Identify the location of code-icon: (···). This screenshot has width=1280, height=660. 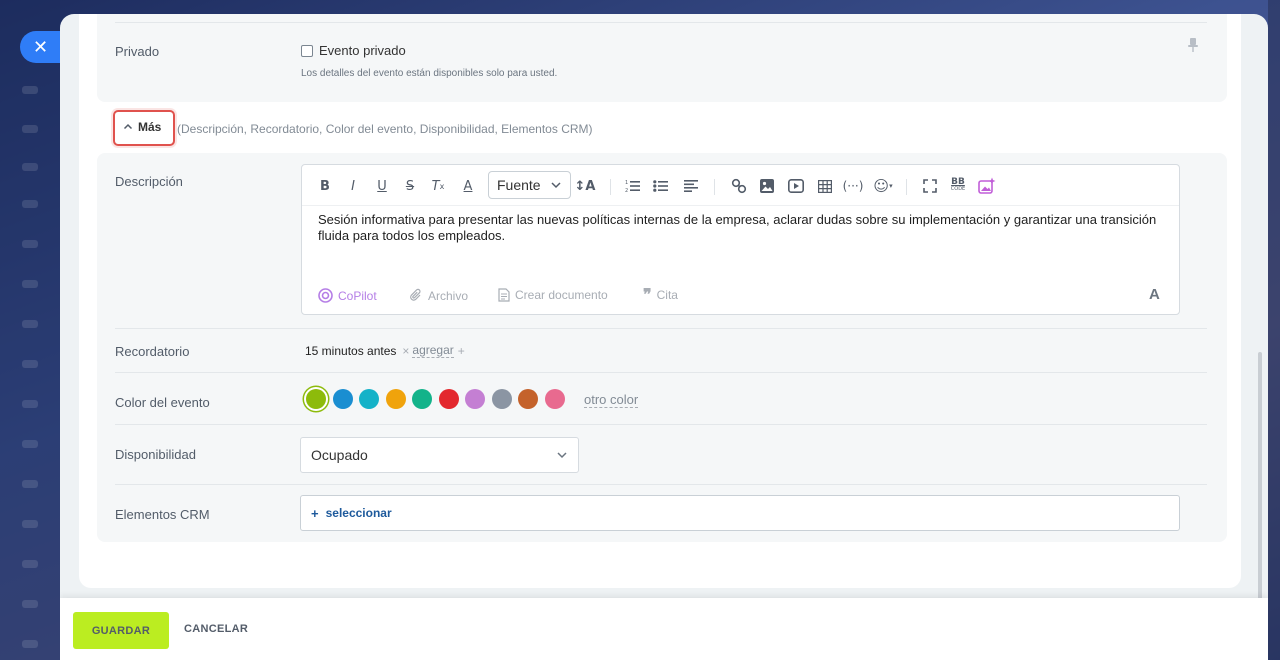
(853, 186).